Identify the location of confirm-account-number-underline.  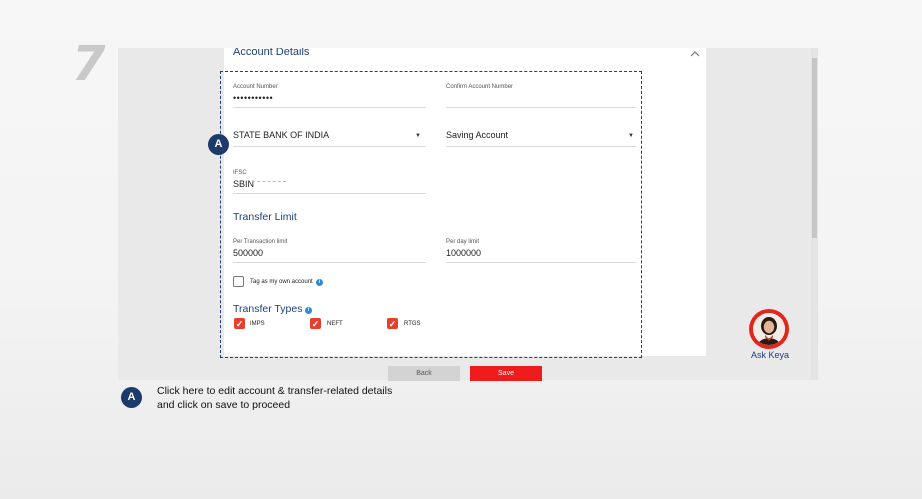
(541, 107).